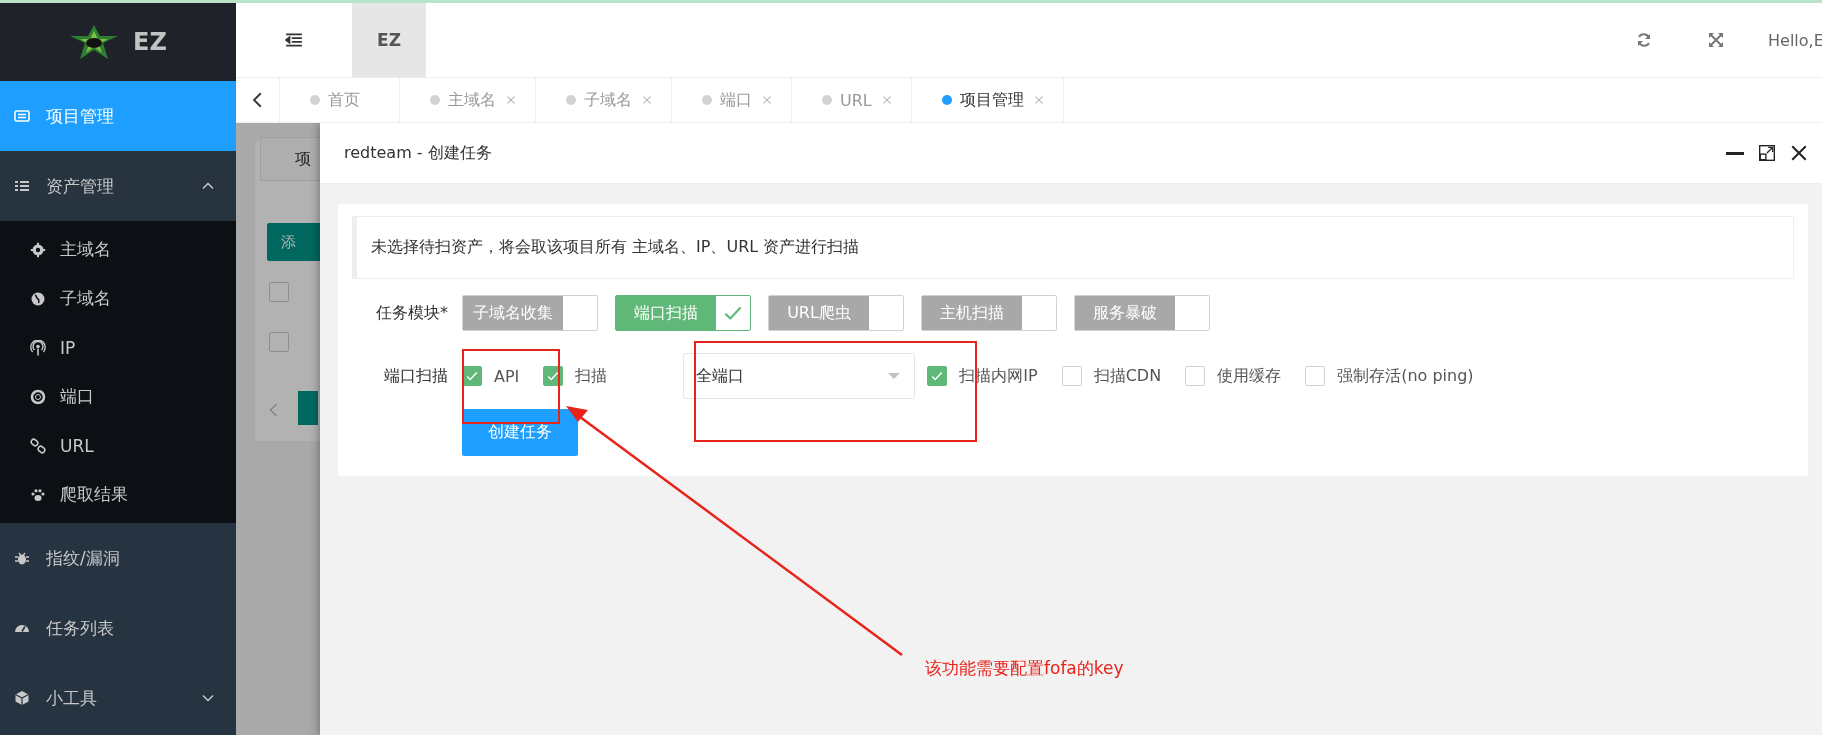 This screenshot has height=735, width=1822. What do you see at coordinates (1716, 40) in the screenshot?
I see `expand-arrows-icon` at bounding box center [1716, 40].